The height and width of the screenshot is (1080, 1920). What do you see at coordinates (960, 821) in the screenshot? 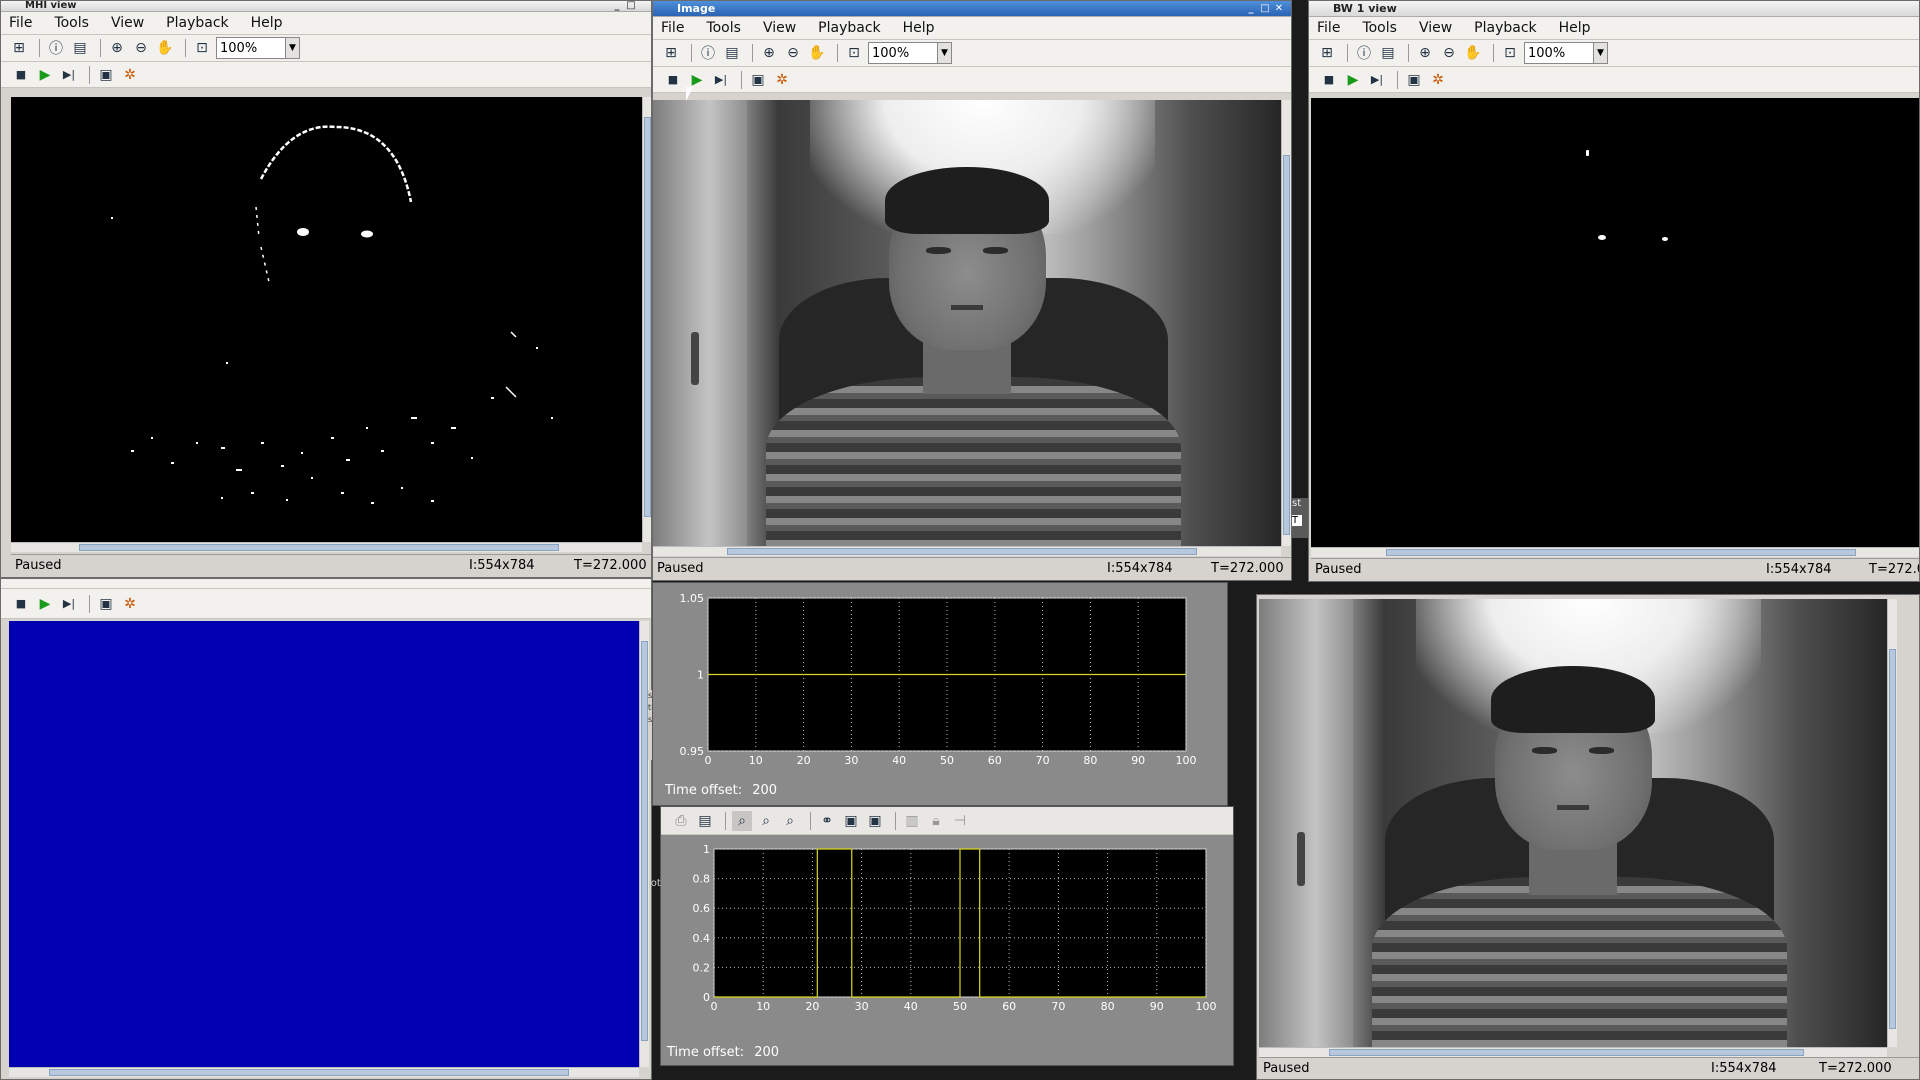
I see `signal-selector-icon: ⊣` at bounding box center [960, 821].